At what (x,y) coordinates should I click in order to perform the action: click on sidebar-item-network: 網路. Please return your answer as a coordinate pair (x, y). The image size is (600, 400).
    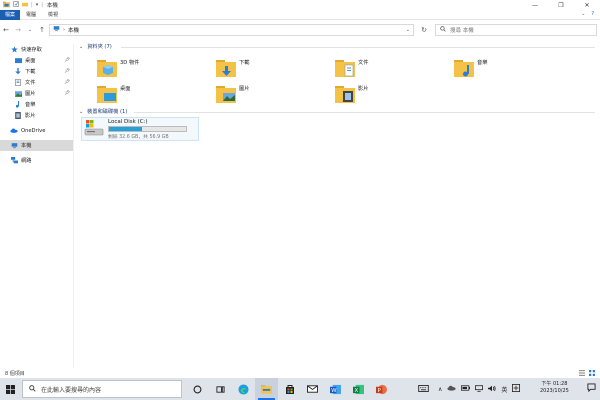
    Looking at the image, I should click on (36, 160).